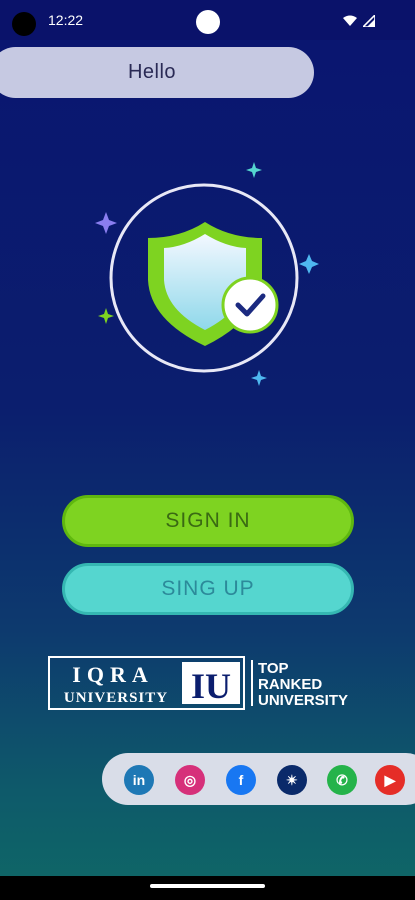  I want to click on wifi-icon, so click(350, 20).